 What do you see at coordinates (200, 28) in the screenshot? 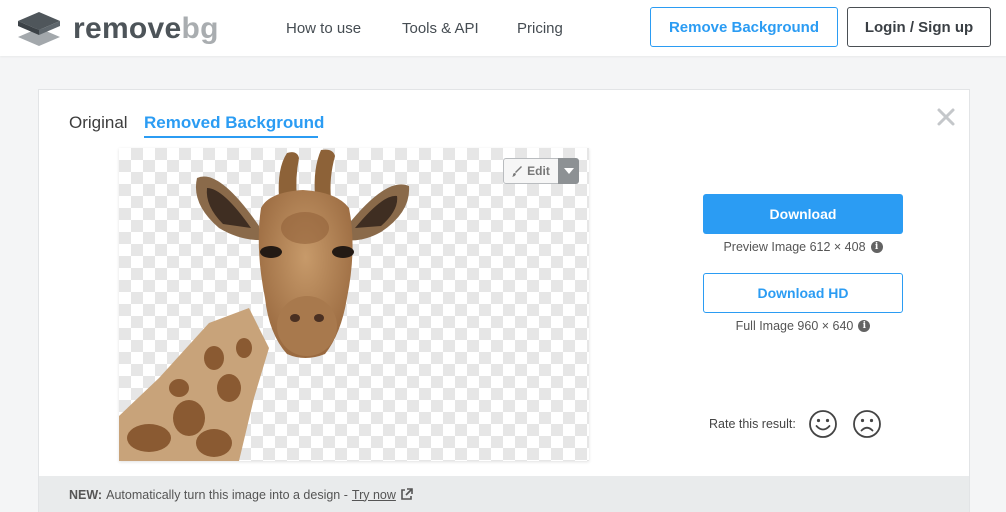
I see `logo-text-bg: bg` at bounding box center [200, 28].